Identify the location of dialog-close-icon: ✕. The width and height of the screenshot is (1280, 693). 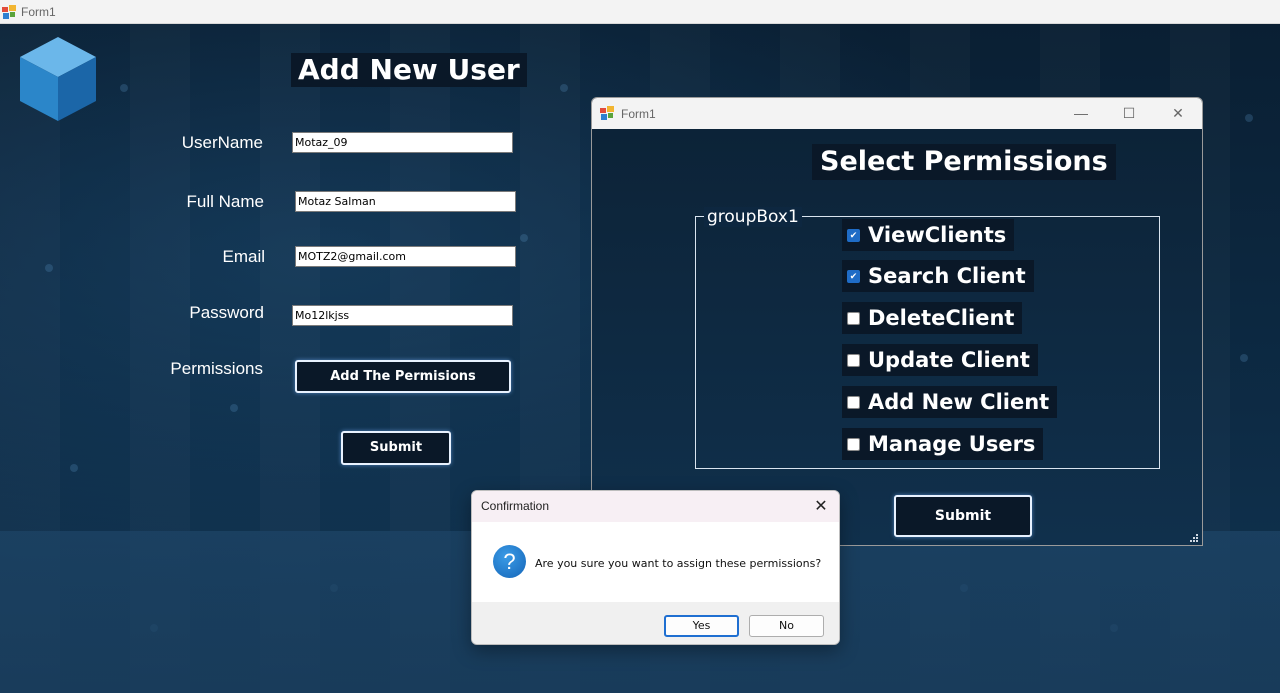
(821, 506).